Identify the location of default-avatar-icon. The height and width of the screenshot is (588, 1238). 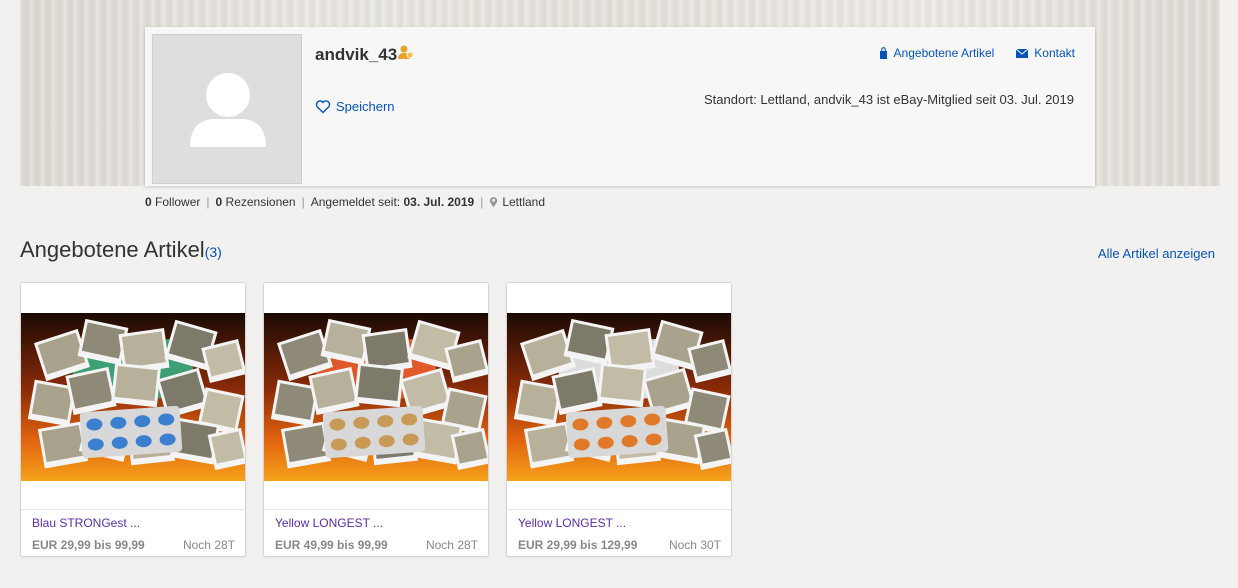
(227, 109).